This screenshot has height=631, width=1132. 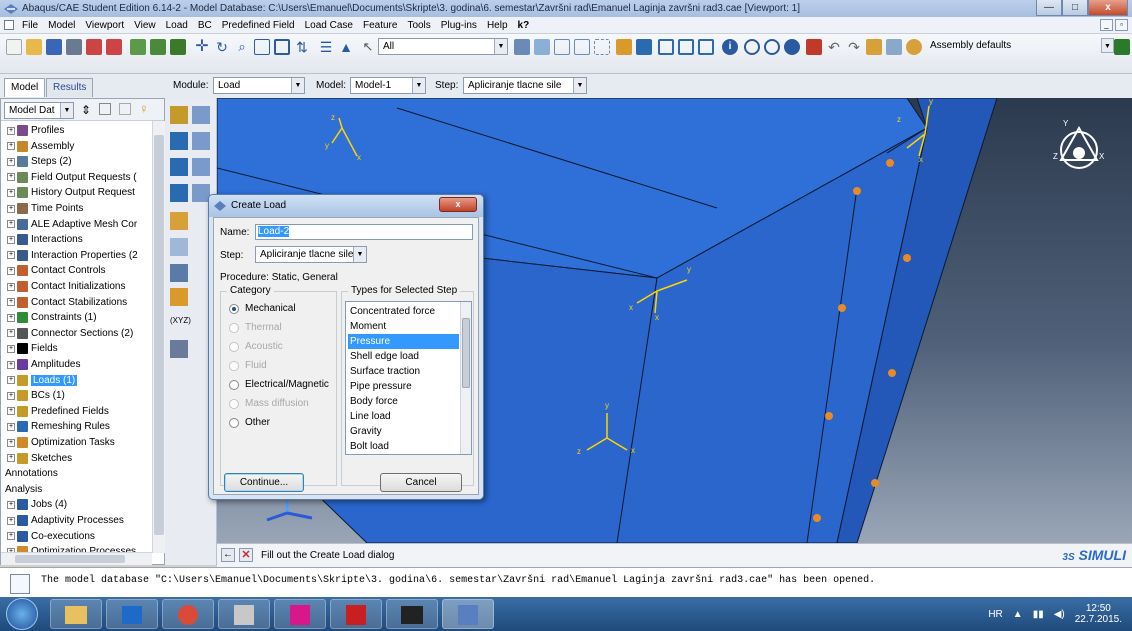 I want to click on copy-icon, so click(x=125, y=109).